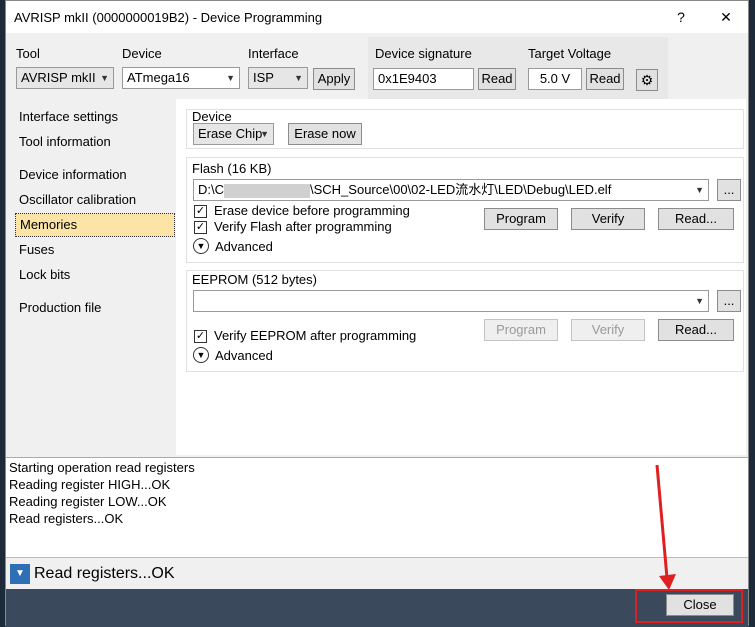  What do you see at coordinates (423, 79) in the screenshot?
I see `device-signature-field: 0x1E9403` at bounding box center [423, 79].